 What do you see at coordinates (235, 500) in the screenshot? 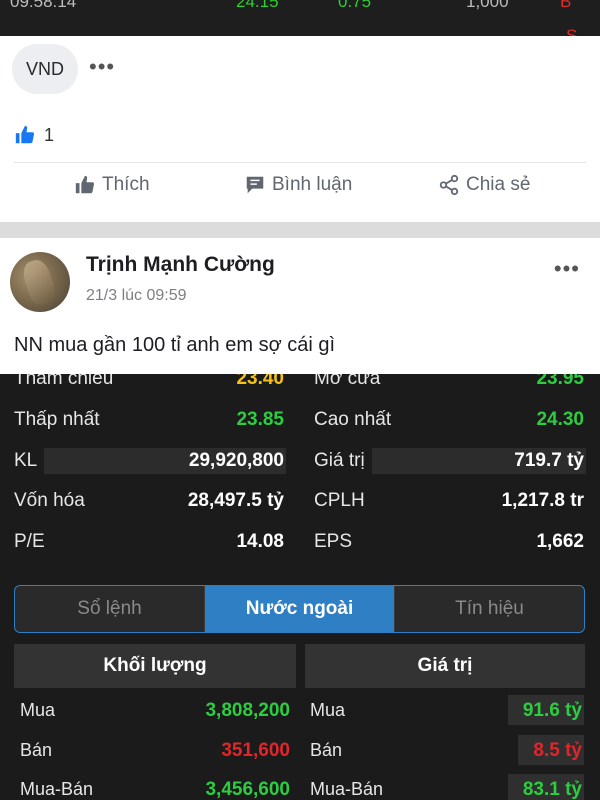
I see `stat-value-market-cap: 28,497.5 tỷ` at bounding box center [235, 500].